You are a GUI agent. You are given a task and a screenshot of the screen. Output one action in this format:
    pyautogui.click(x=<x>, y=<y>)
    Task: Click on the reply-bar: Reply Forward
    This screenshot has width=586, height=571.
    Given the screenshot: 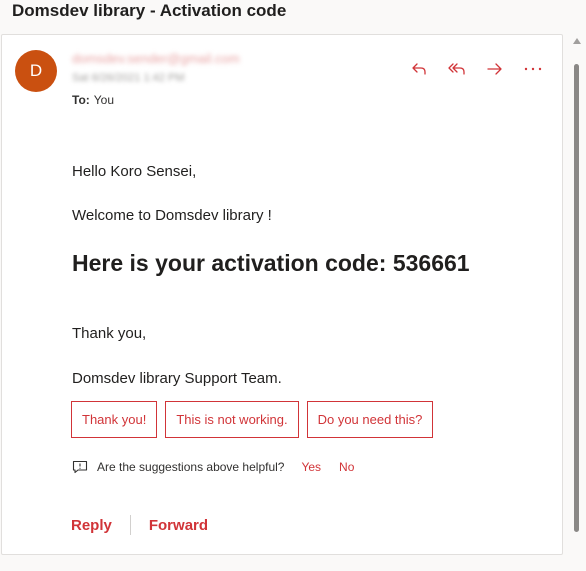 What is the action you would take?
    pyautogui.click(x=139, y=525)
    